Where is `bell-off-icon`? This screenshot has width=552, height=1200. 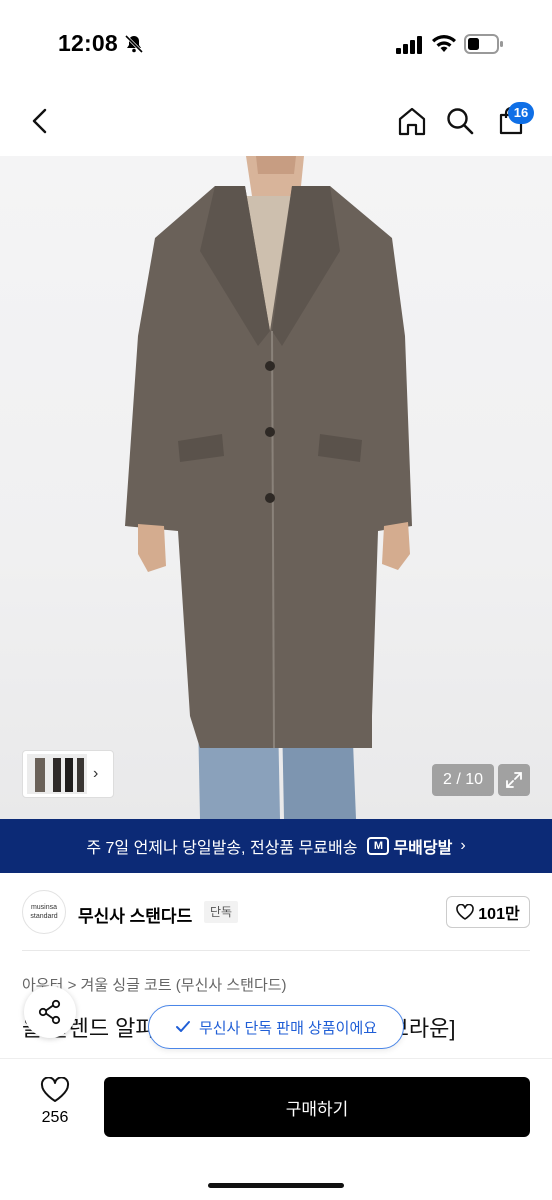
bell-off-icon is located at coordinates (134, 46).